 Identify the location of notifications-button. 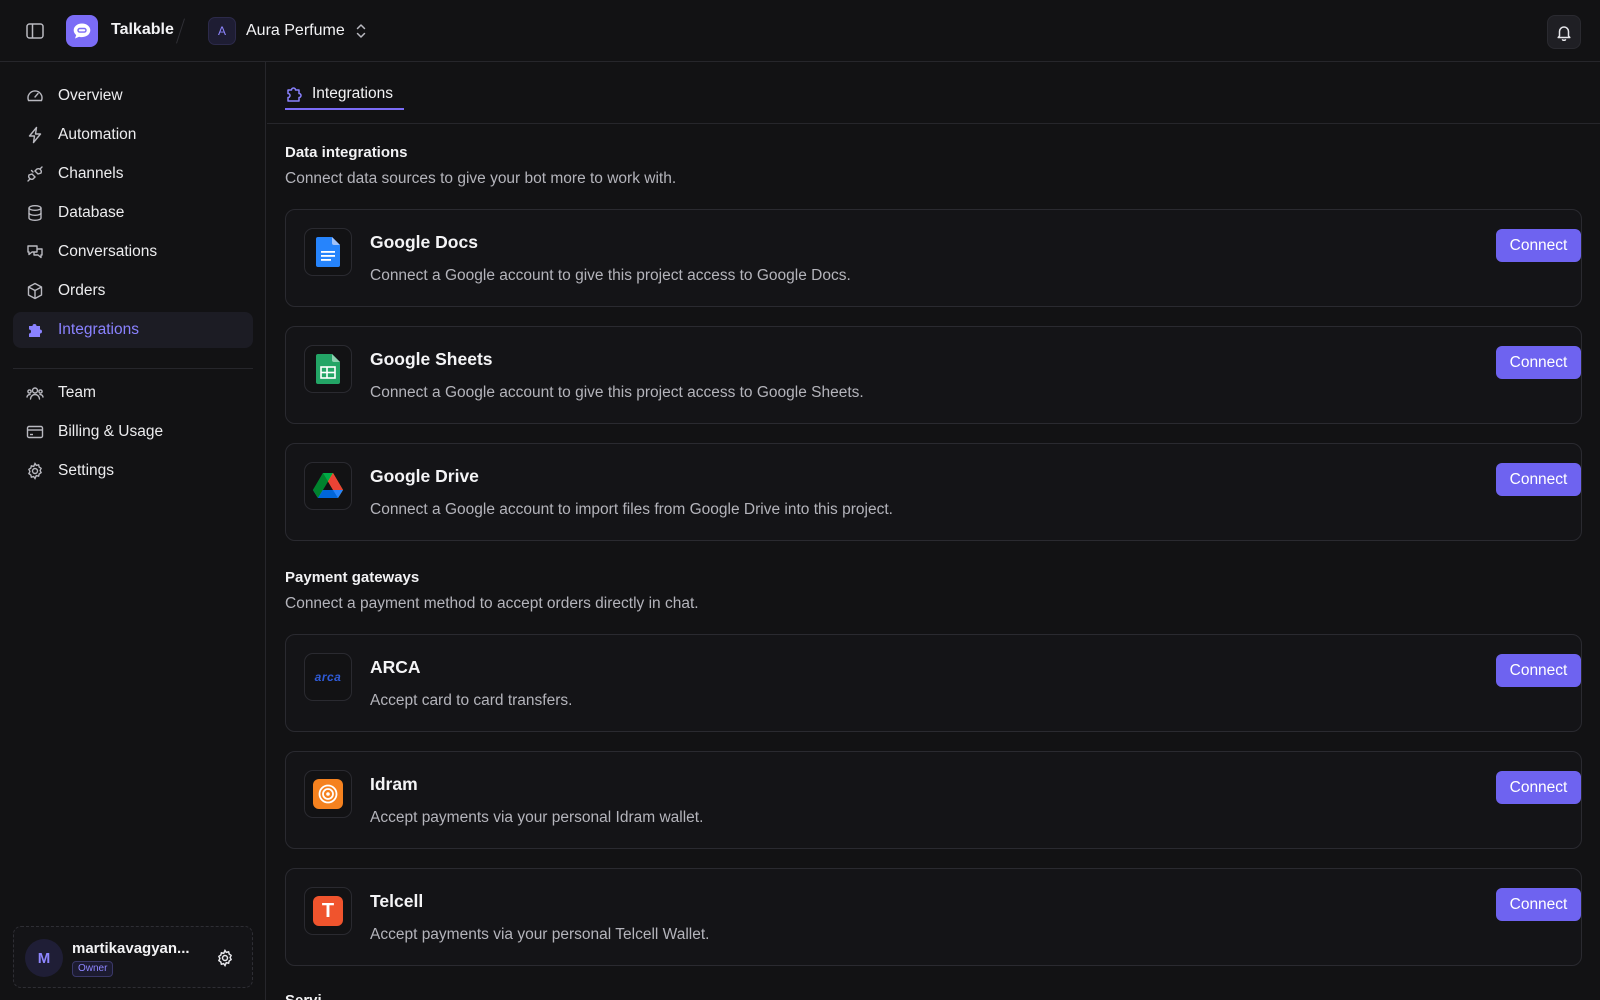
(1564, 32).